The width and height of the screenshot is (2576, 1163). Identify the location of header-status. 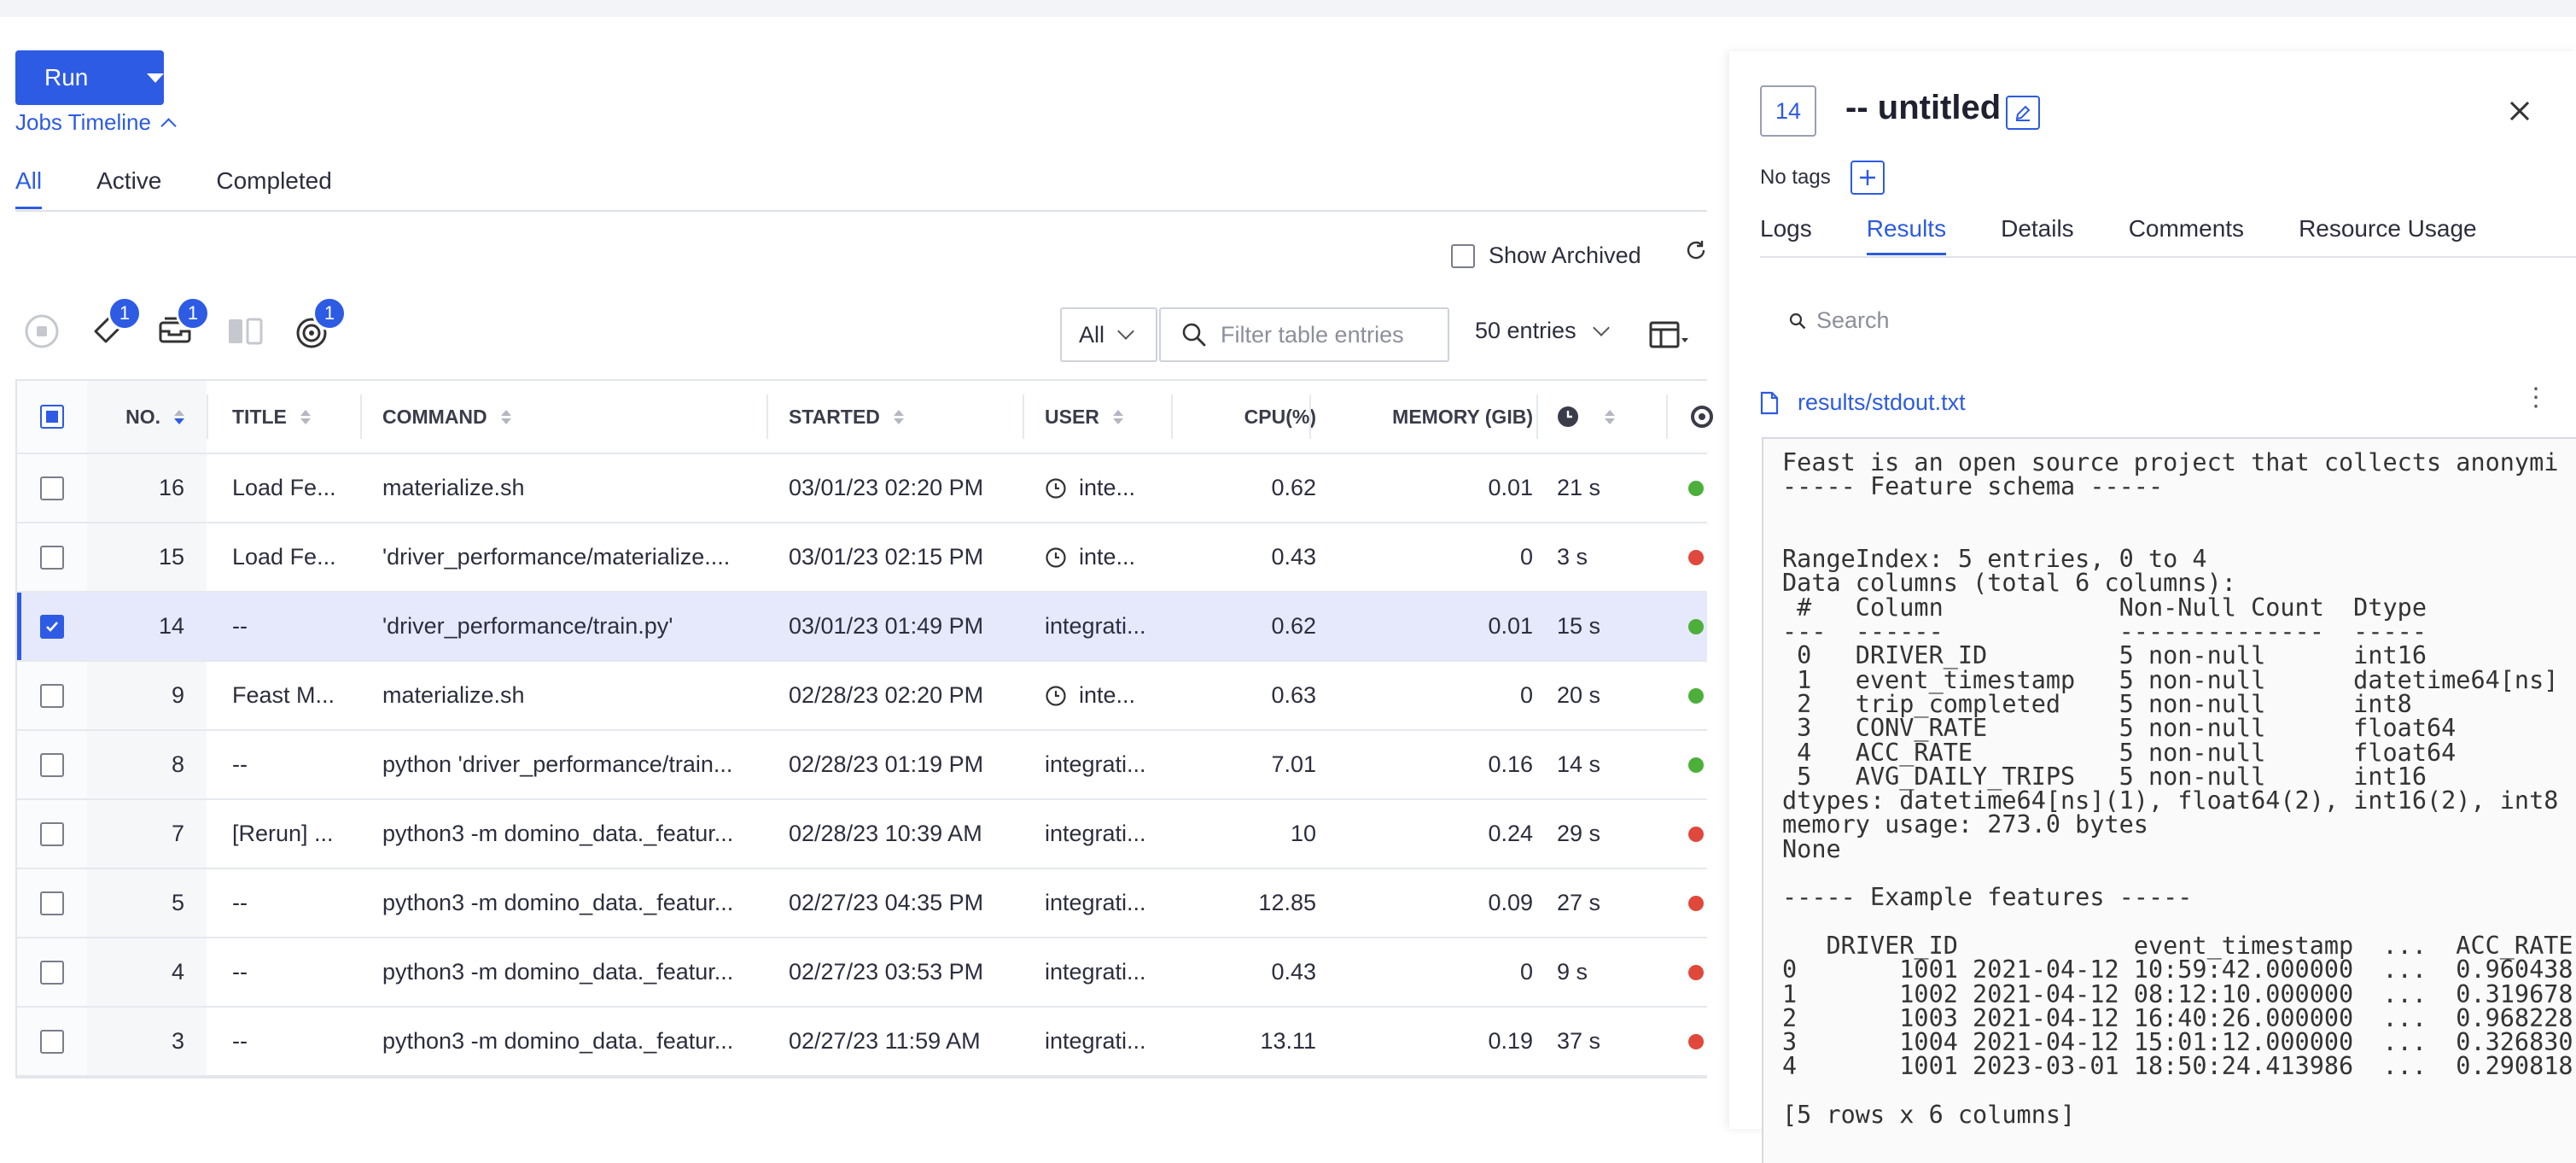
(1701, 417).